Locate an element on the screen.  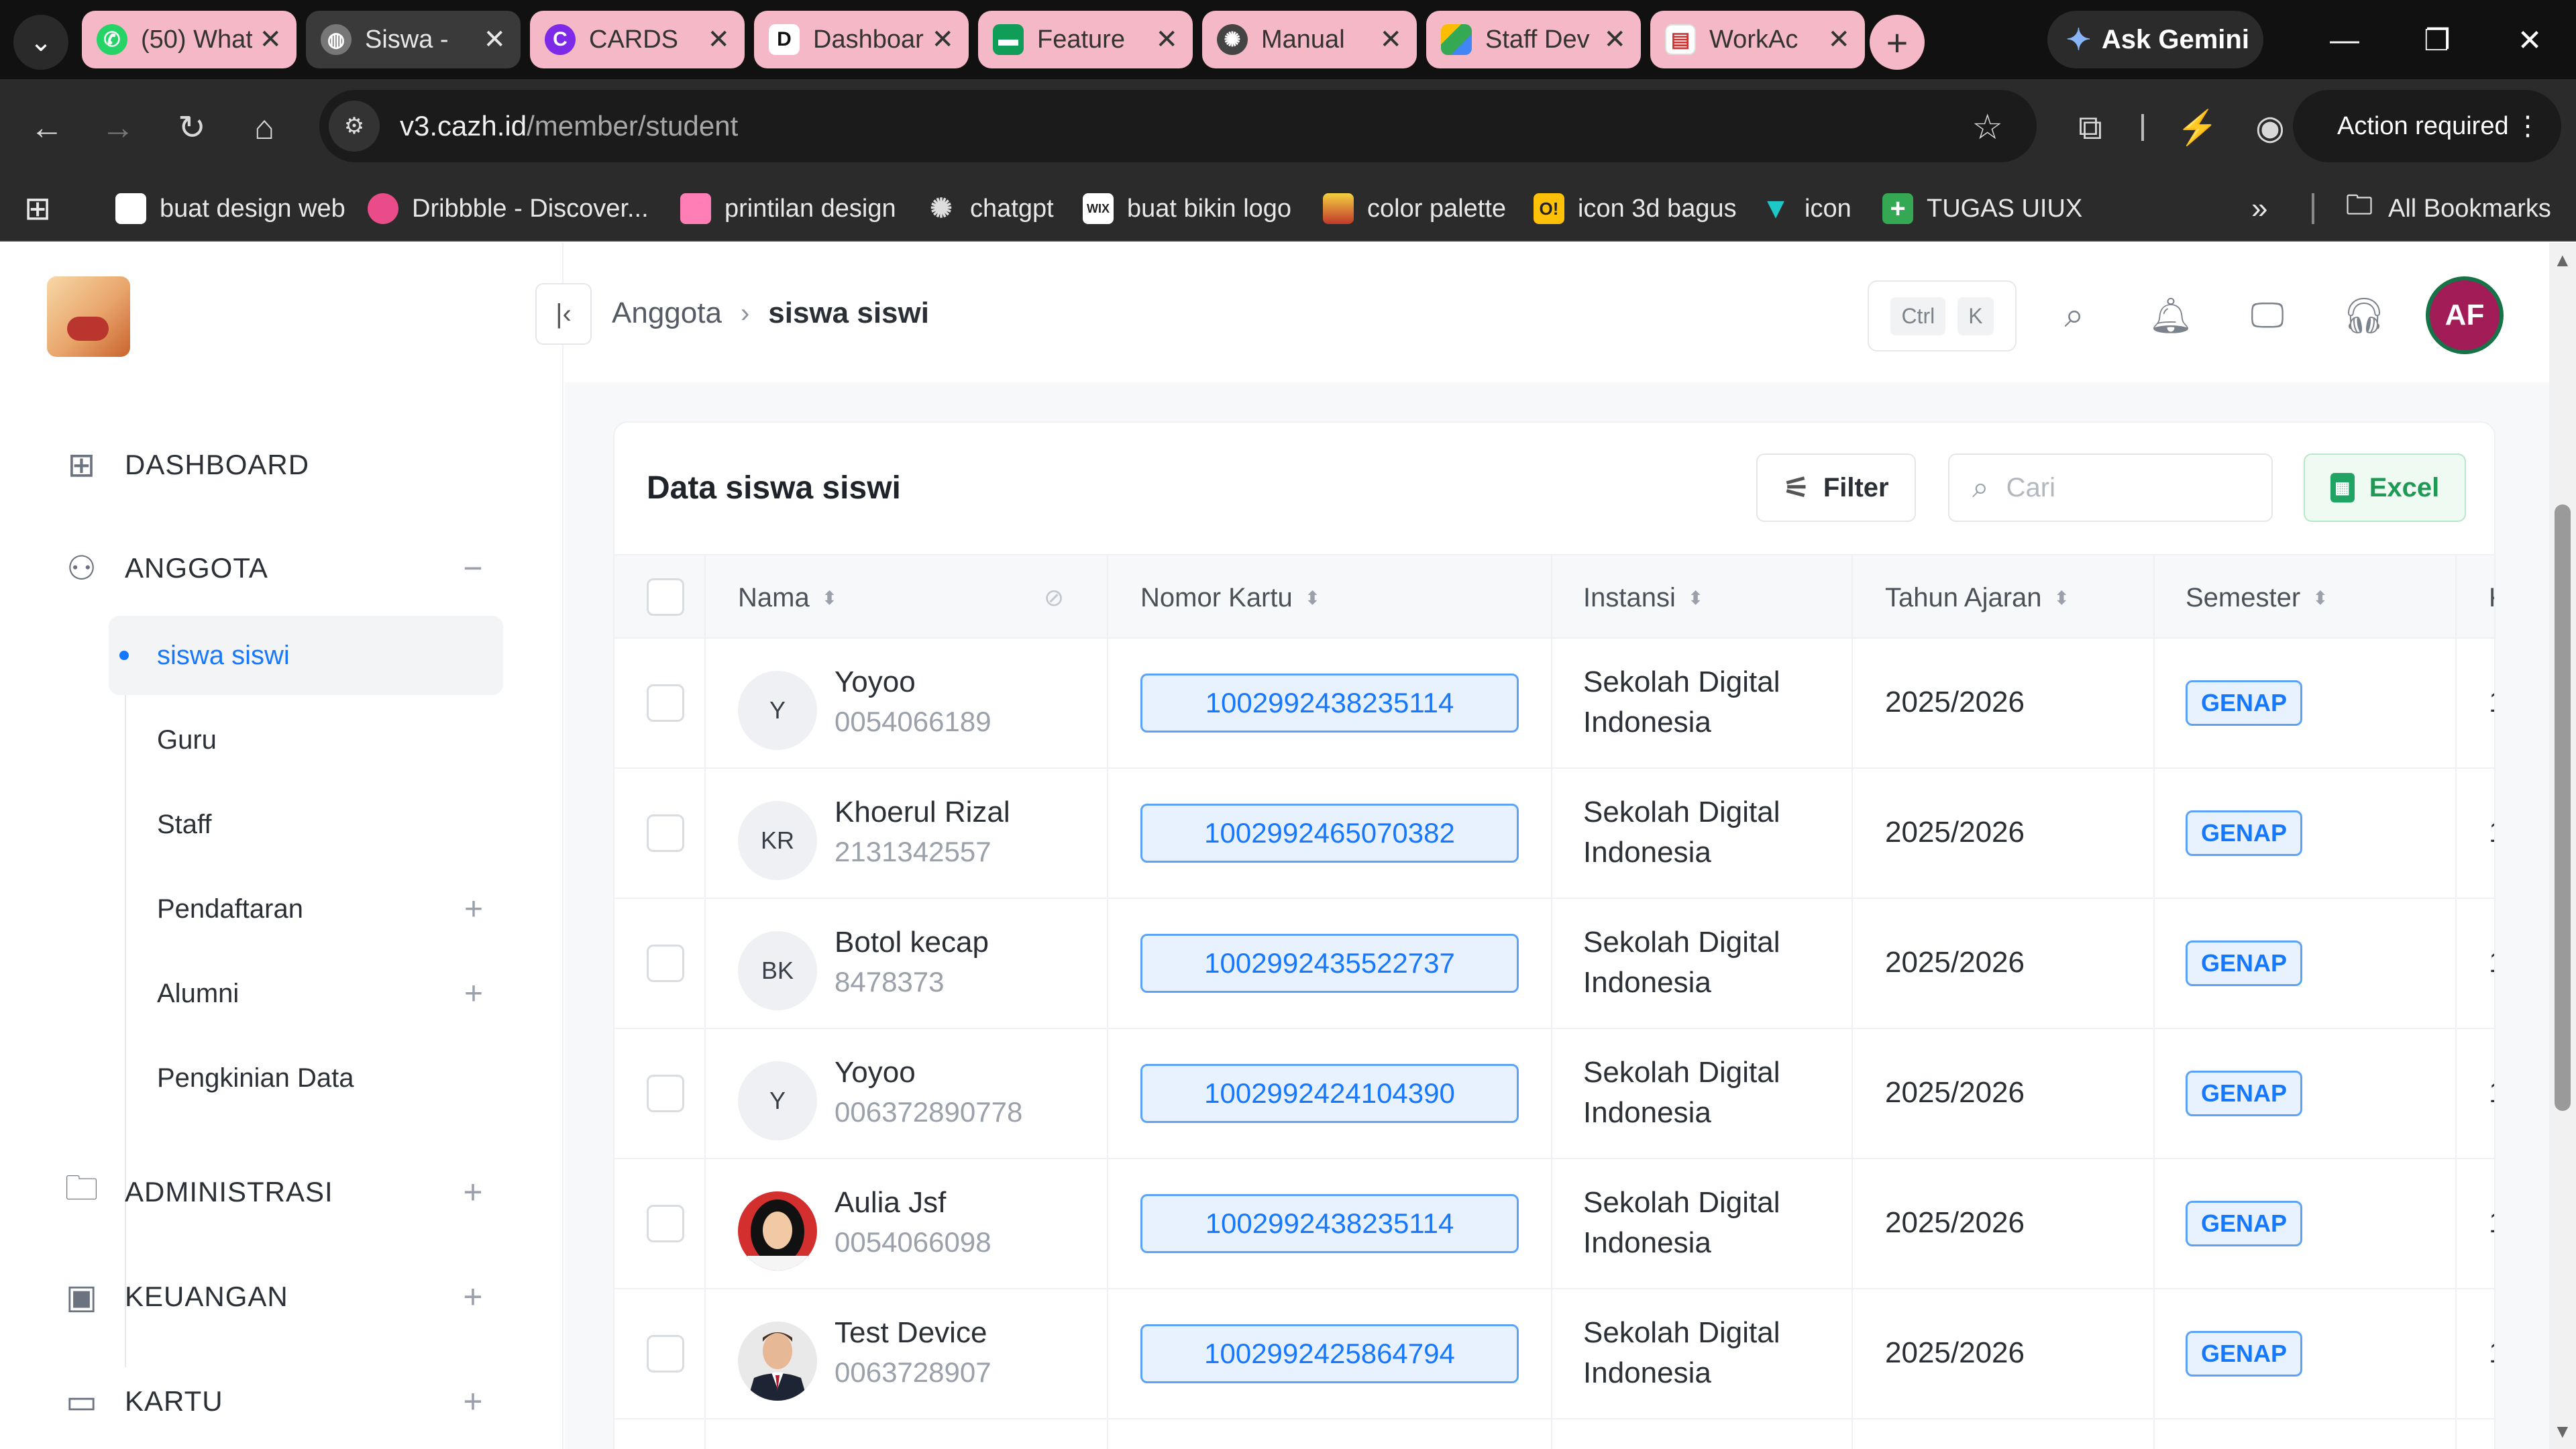
minimize-icon: — is located at coordinates (2344, 40).